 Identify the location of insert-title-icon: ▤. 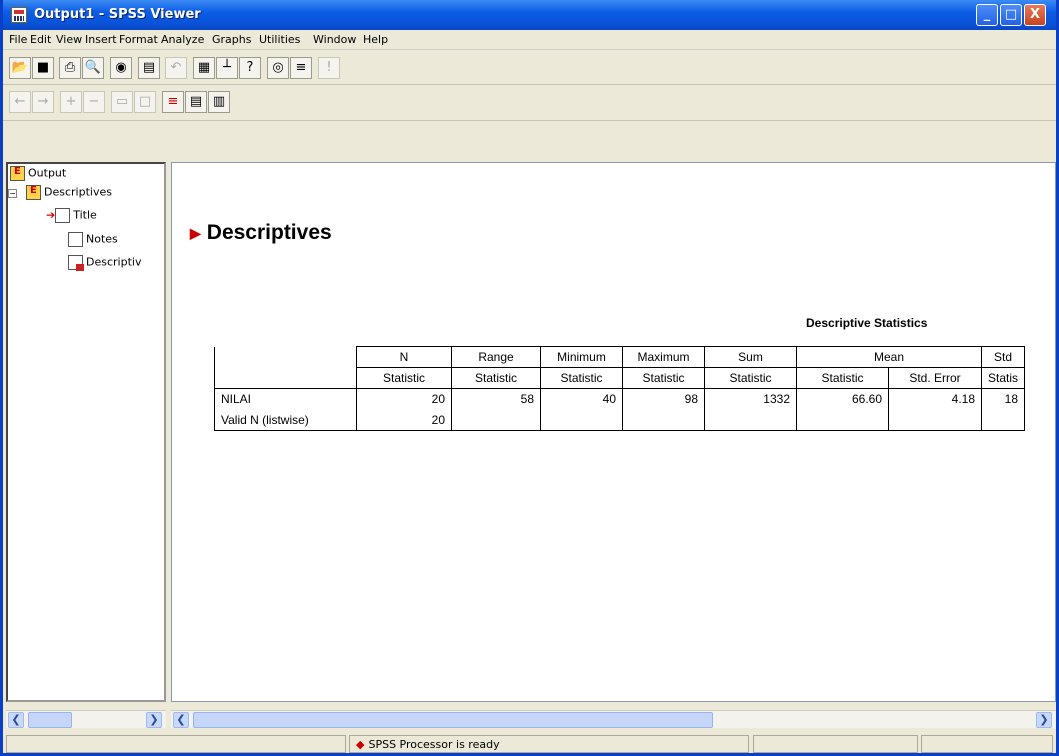
(196, 102).